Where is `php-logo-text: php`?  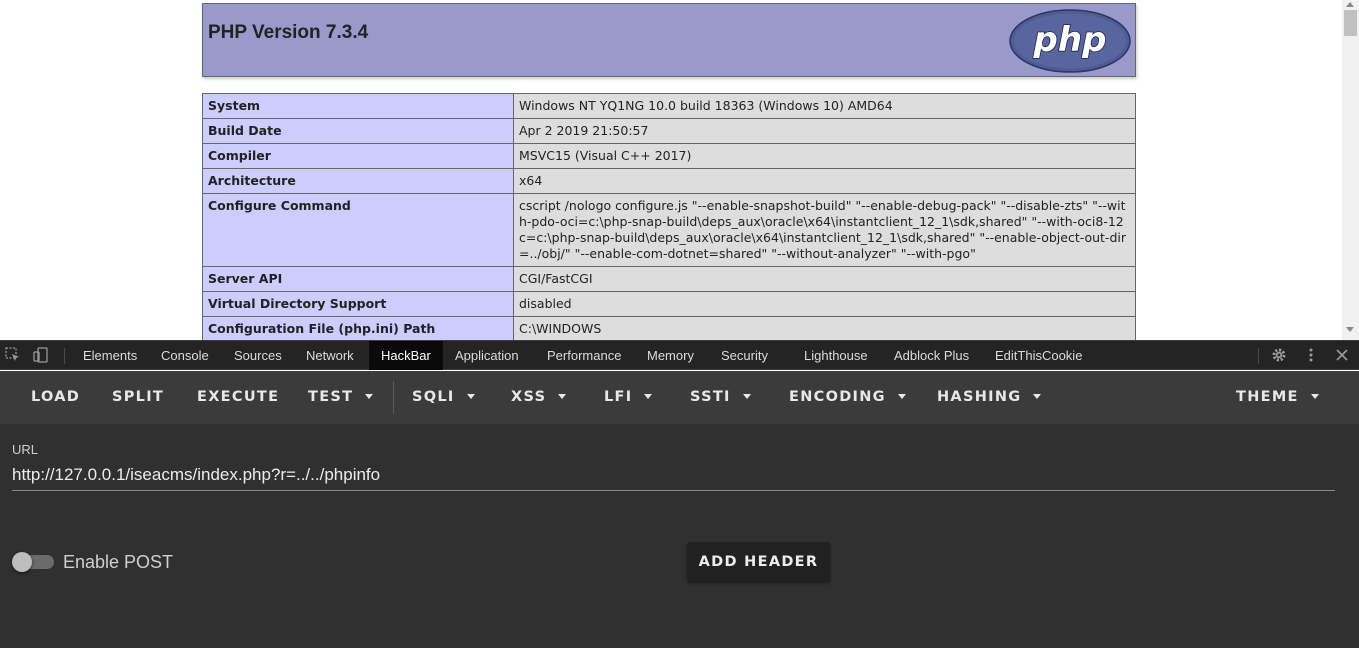 php-logo-text: php is located at coordinates (1070, 40).